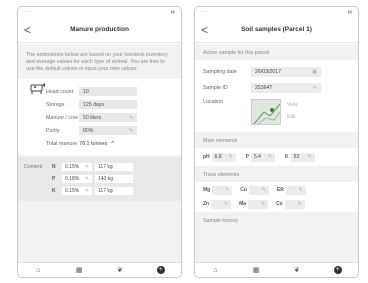  I want to click on trace-elements-heading: Trace elements, so click(221, 175).